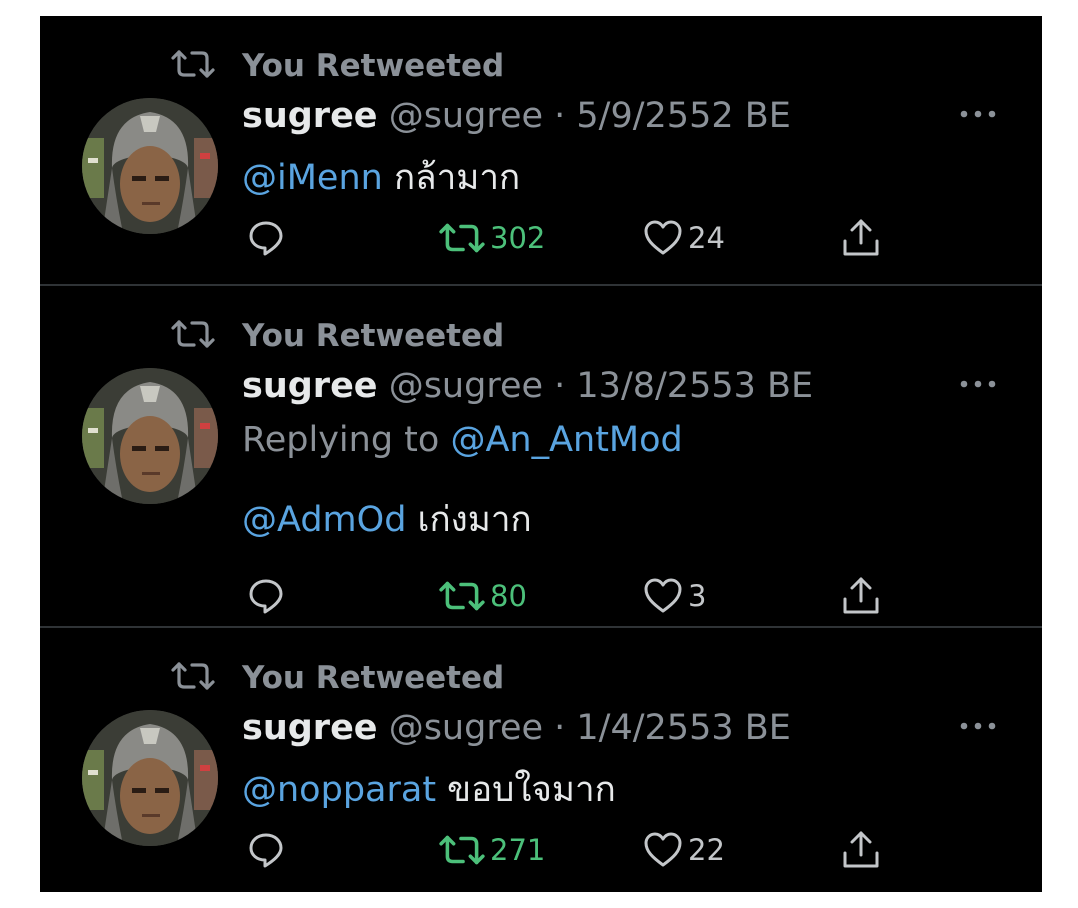 This screenshot has height=908, width=1078. Describe the element at coordinates (683, 116) in the screenshot. I see `tweet-date: 5/9/2552 BE` at that location.